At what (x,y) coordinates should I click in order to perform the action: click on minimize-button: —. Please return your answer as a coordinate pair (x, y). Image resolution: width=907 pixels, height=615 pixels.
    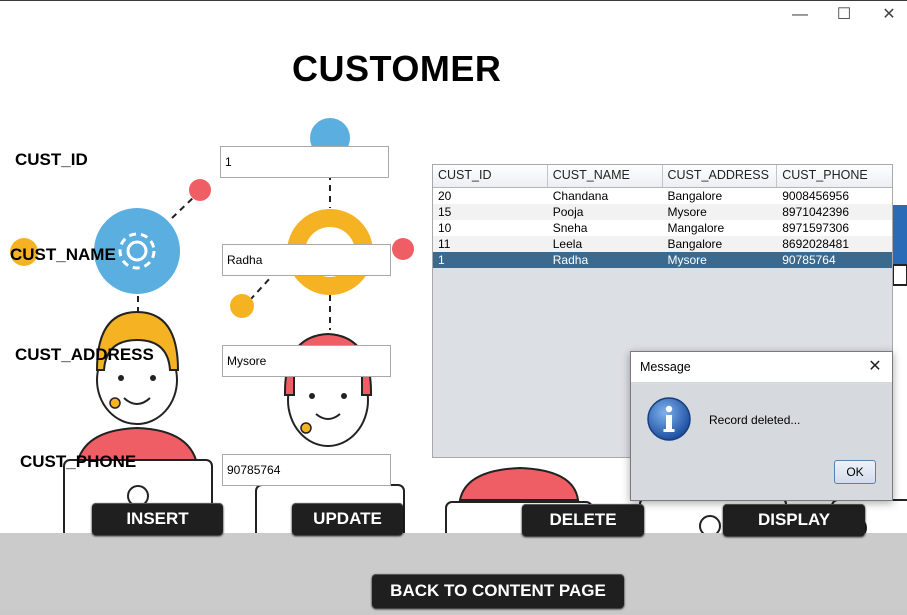
    Looking at the image, I should click on (800, 15).